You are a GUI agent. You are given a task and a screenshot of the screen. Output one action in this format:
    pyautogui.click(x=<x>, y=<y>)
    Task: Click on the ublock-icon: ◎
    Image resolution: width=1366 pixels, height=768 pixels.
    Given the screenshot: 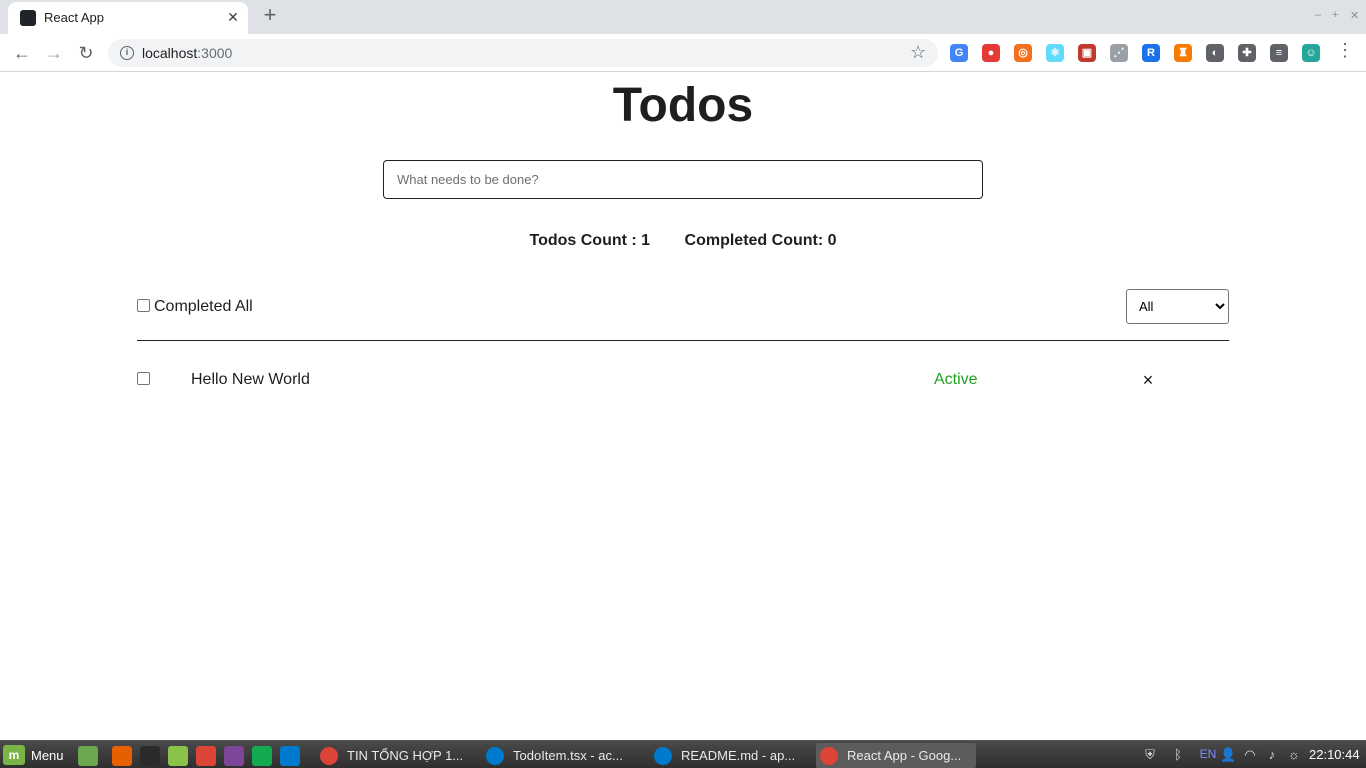 What is the action you would take?
    pyautogui.click(x=1023, y=53)
    